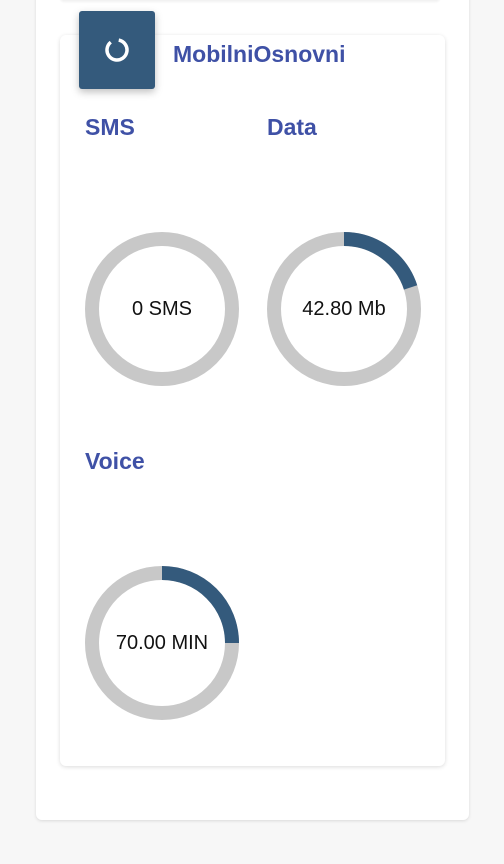 This screenshot has width=504, height=864. I want to click on voice-value: 70.00 MIN, so click(162, 642).